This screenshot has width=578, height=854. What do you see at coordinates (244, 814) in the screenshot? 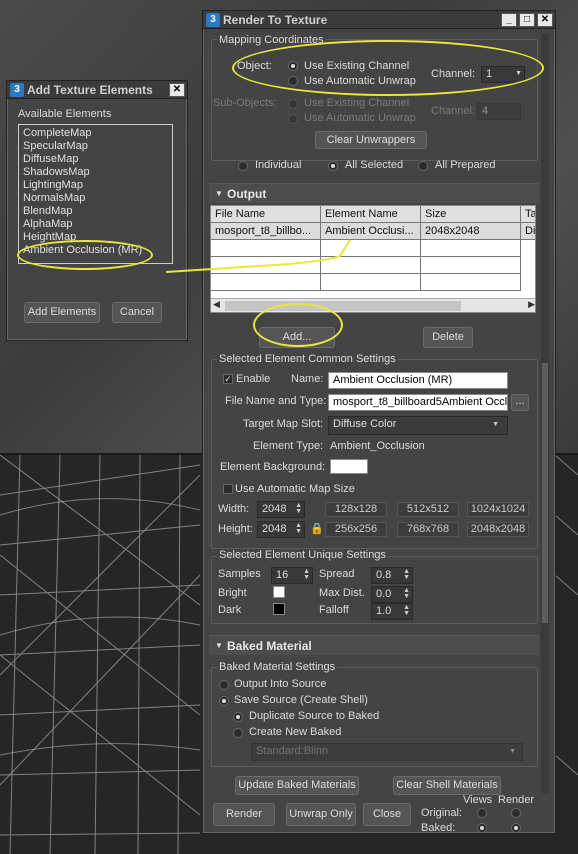
I see `render-button: Render` at bounding box center [244, 814].